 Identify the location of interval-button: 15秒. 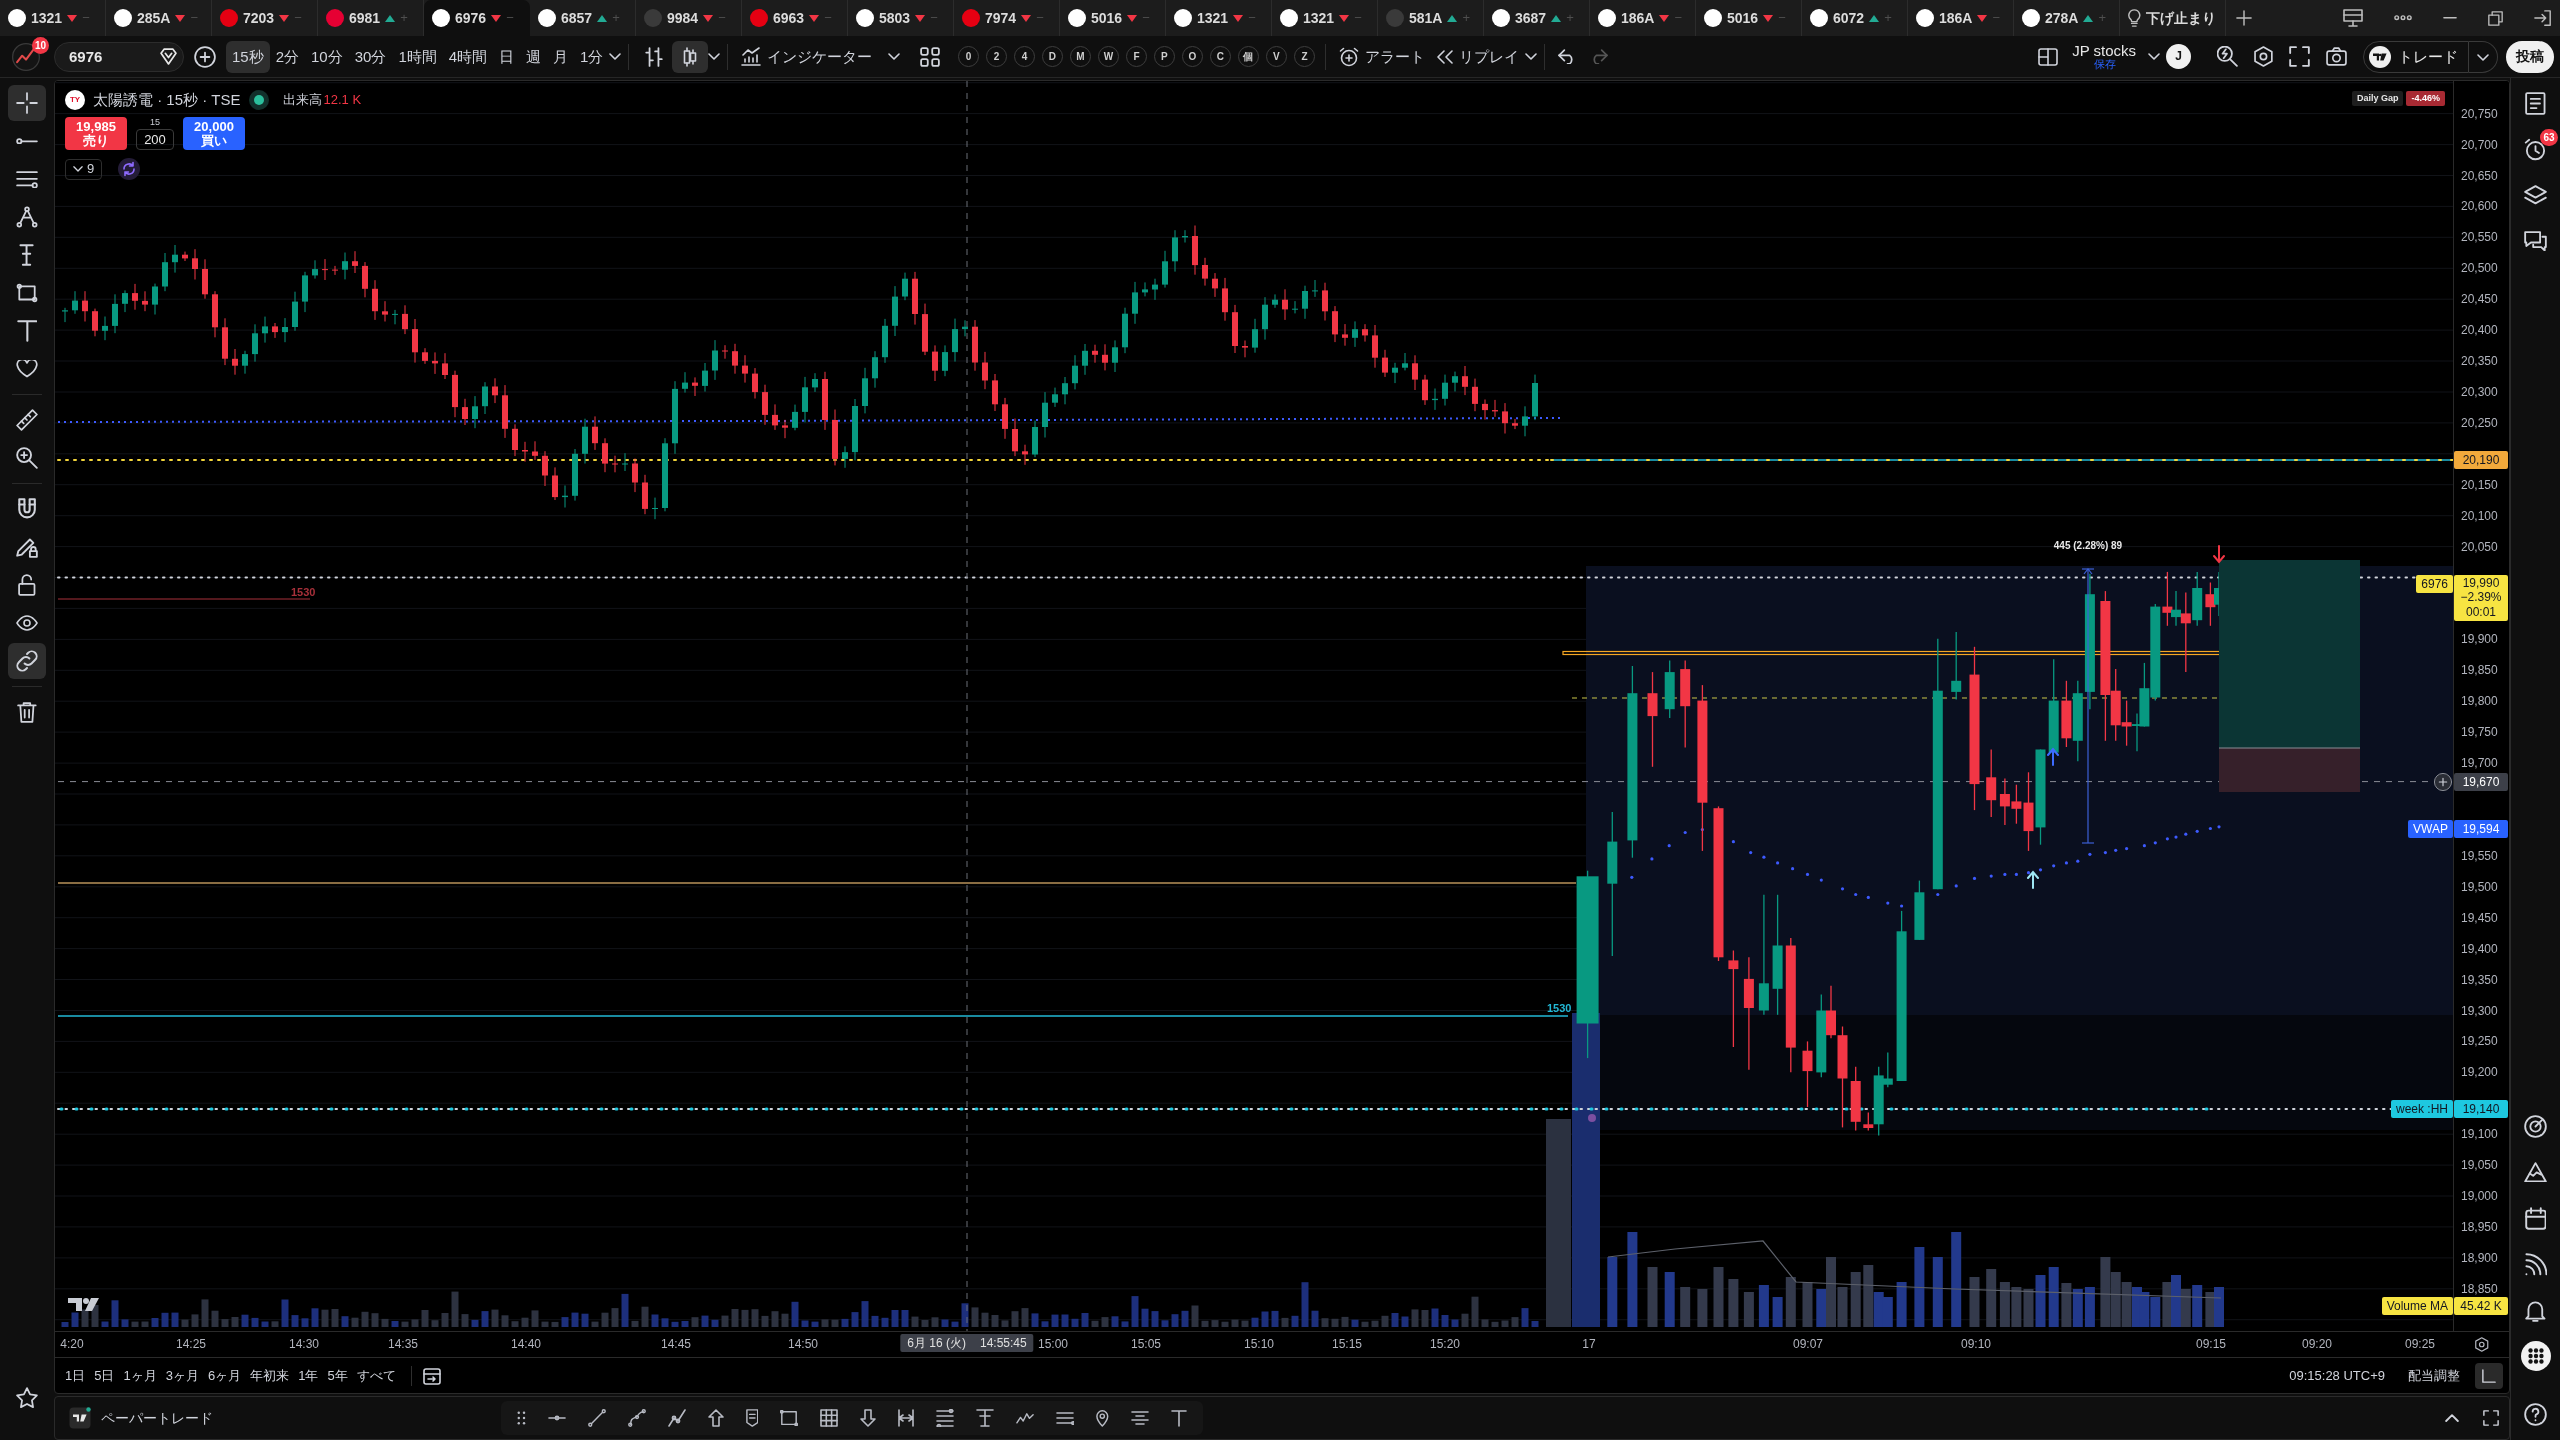
(248, 56).